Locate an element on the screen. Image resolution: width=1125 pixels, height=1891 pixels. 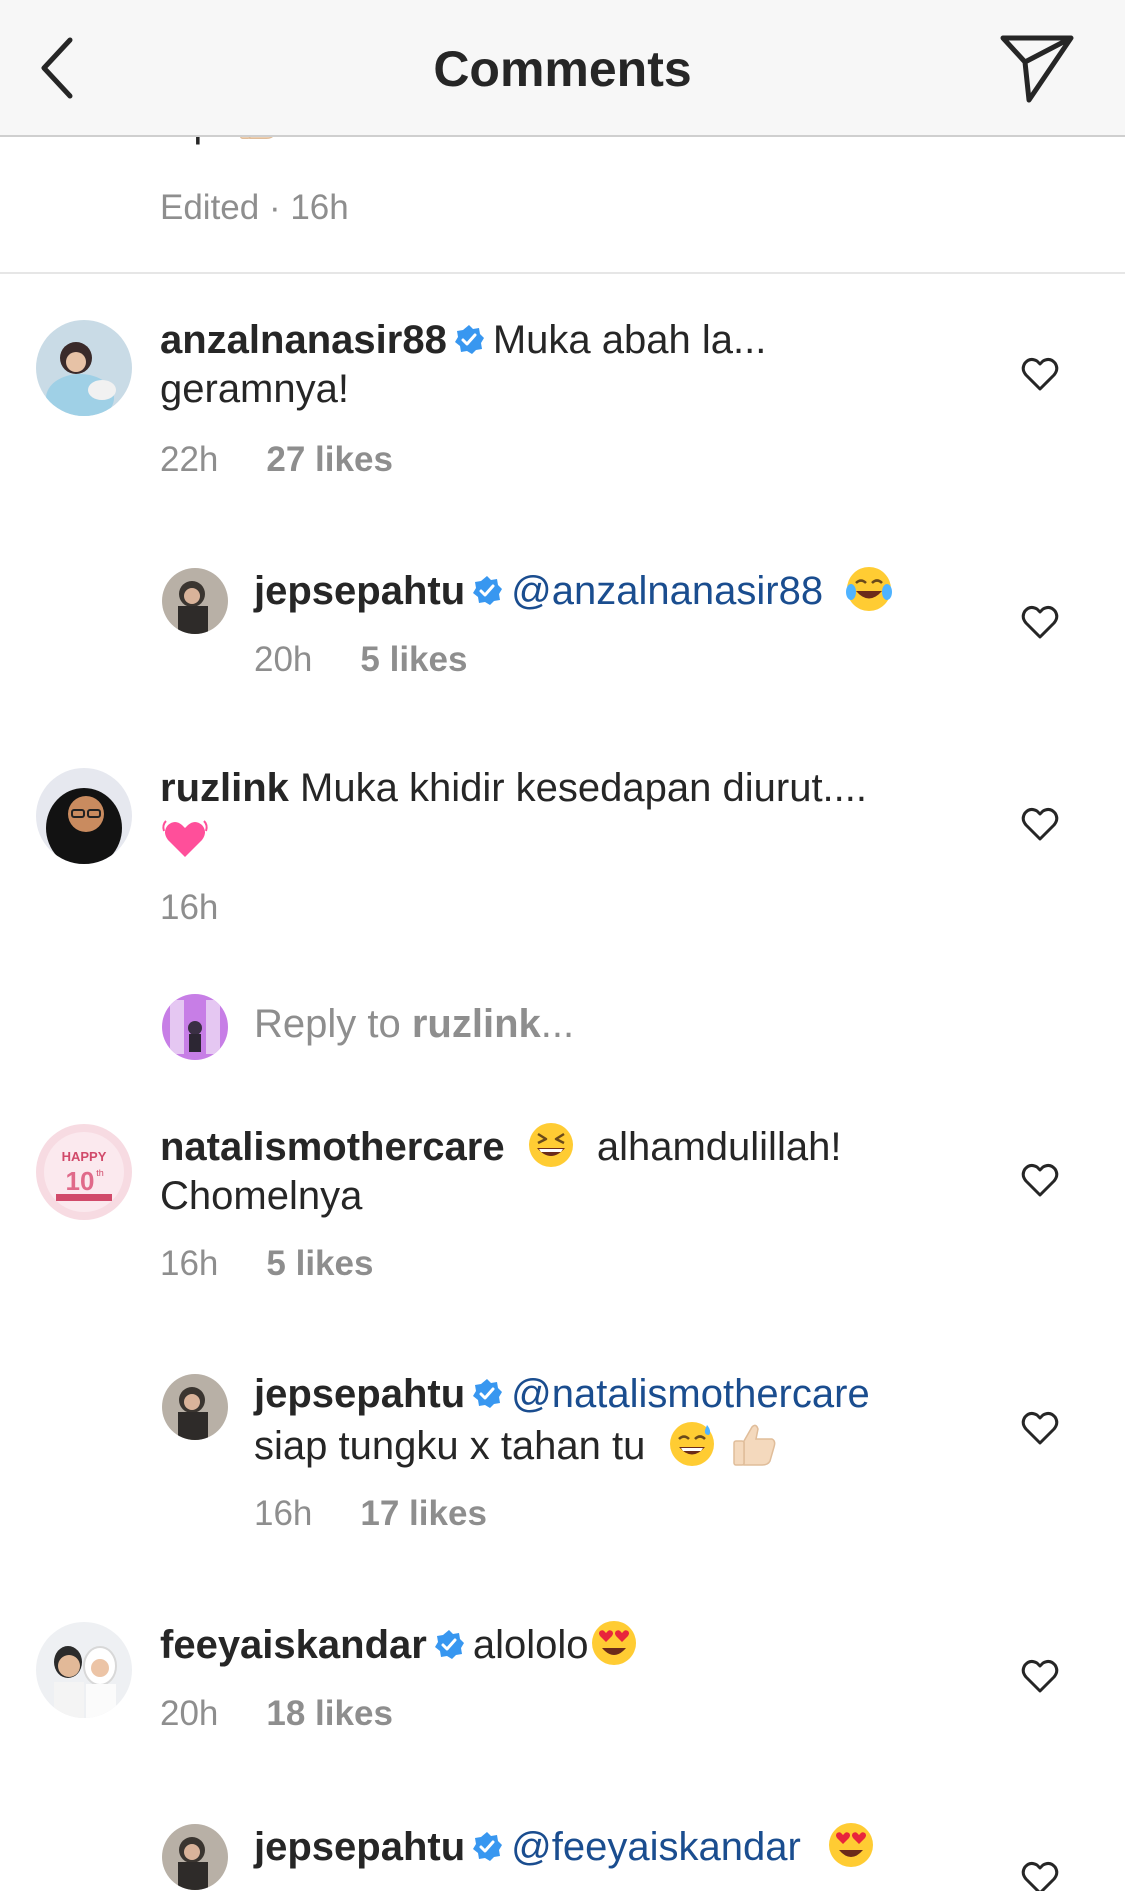
thumbs-up-emoji-icon is located at coordinates (754, 1445).